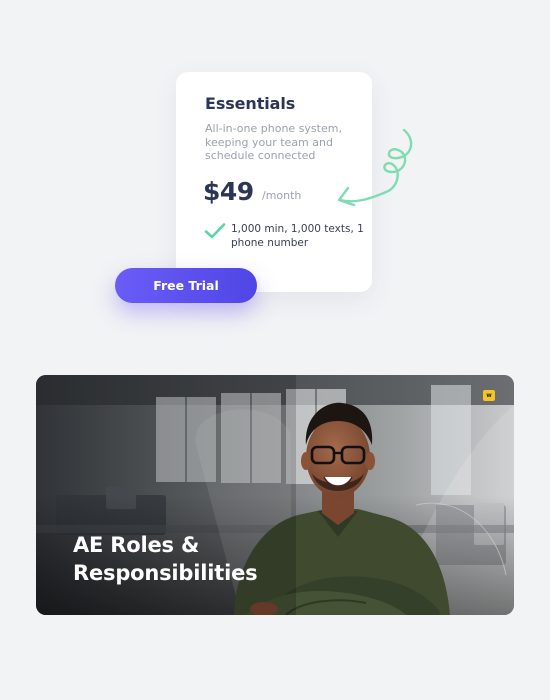 This screenshot has width=550, height=700. I want to click on brand-logo-icon: w, so click(489, 395).